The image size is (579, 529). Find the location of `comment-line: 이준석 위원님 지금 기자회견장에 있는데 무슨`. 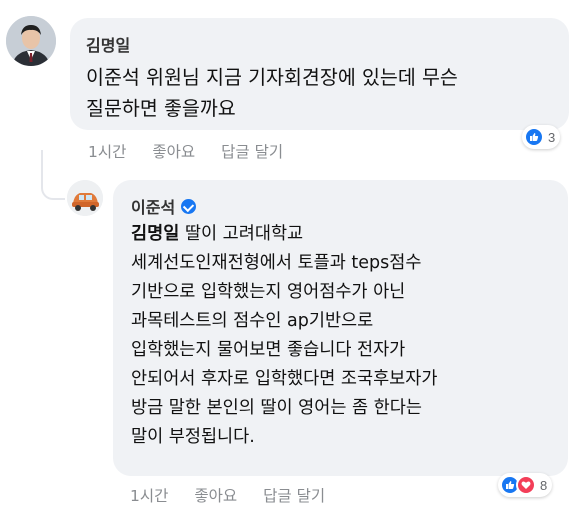

comment-line: 이준석 위원님 지금 기자회견장에 있는데 무슨 is located at coordinates (272, 77).